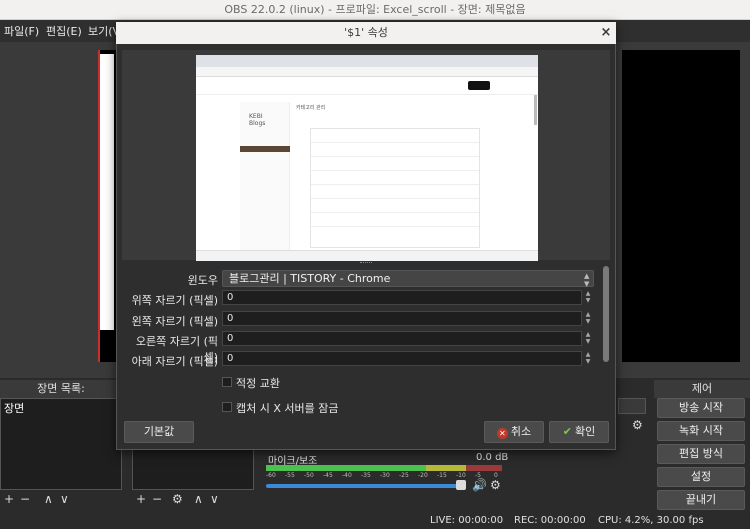 Image resolution: width=750 pixels, height=529 pixels. What do you see at coordinates (402, 358) in the screenshot?
I see `crop-bottom-field: 0` at bounding box center [402, 358].